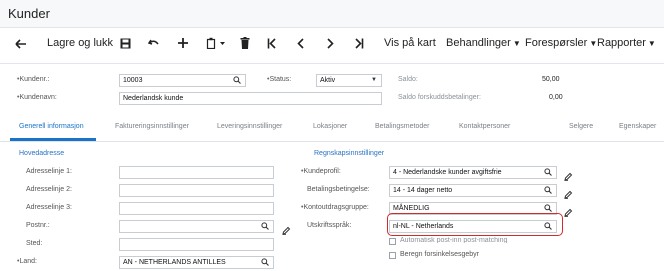 The image size is (664, 271). I want to click on auto-post-label: Automatisk post-inn post-matching, so click(454, 240).